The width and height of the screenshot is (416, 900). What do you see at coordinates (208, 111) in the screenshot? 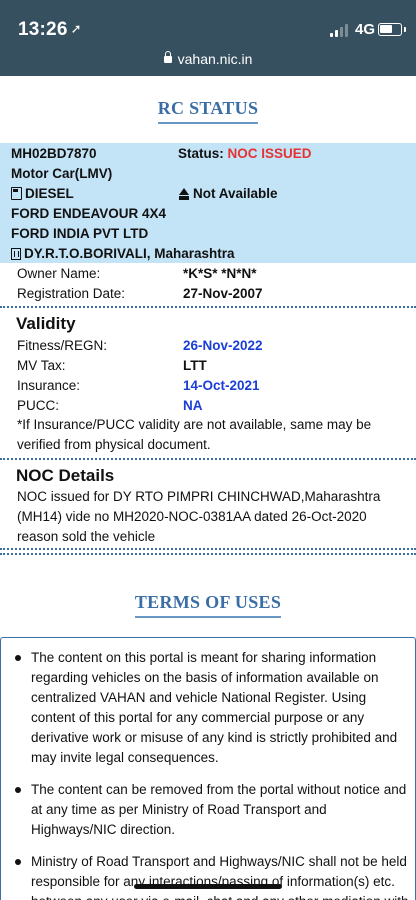
I see `rc-status-heading: RC STATUS` at bounding box center [208, 111].